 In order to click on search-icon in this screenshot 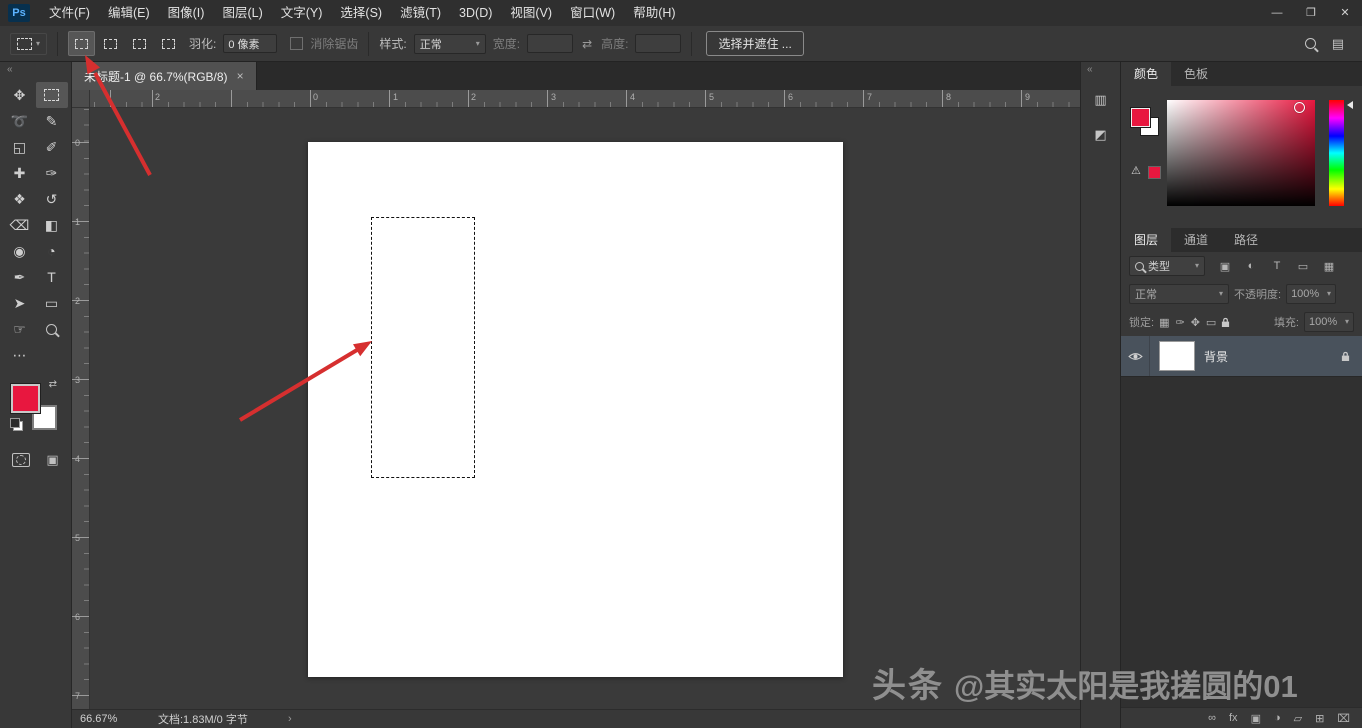, I will do `click(1310, 43)`.